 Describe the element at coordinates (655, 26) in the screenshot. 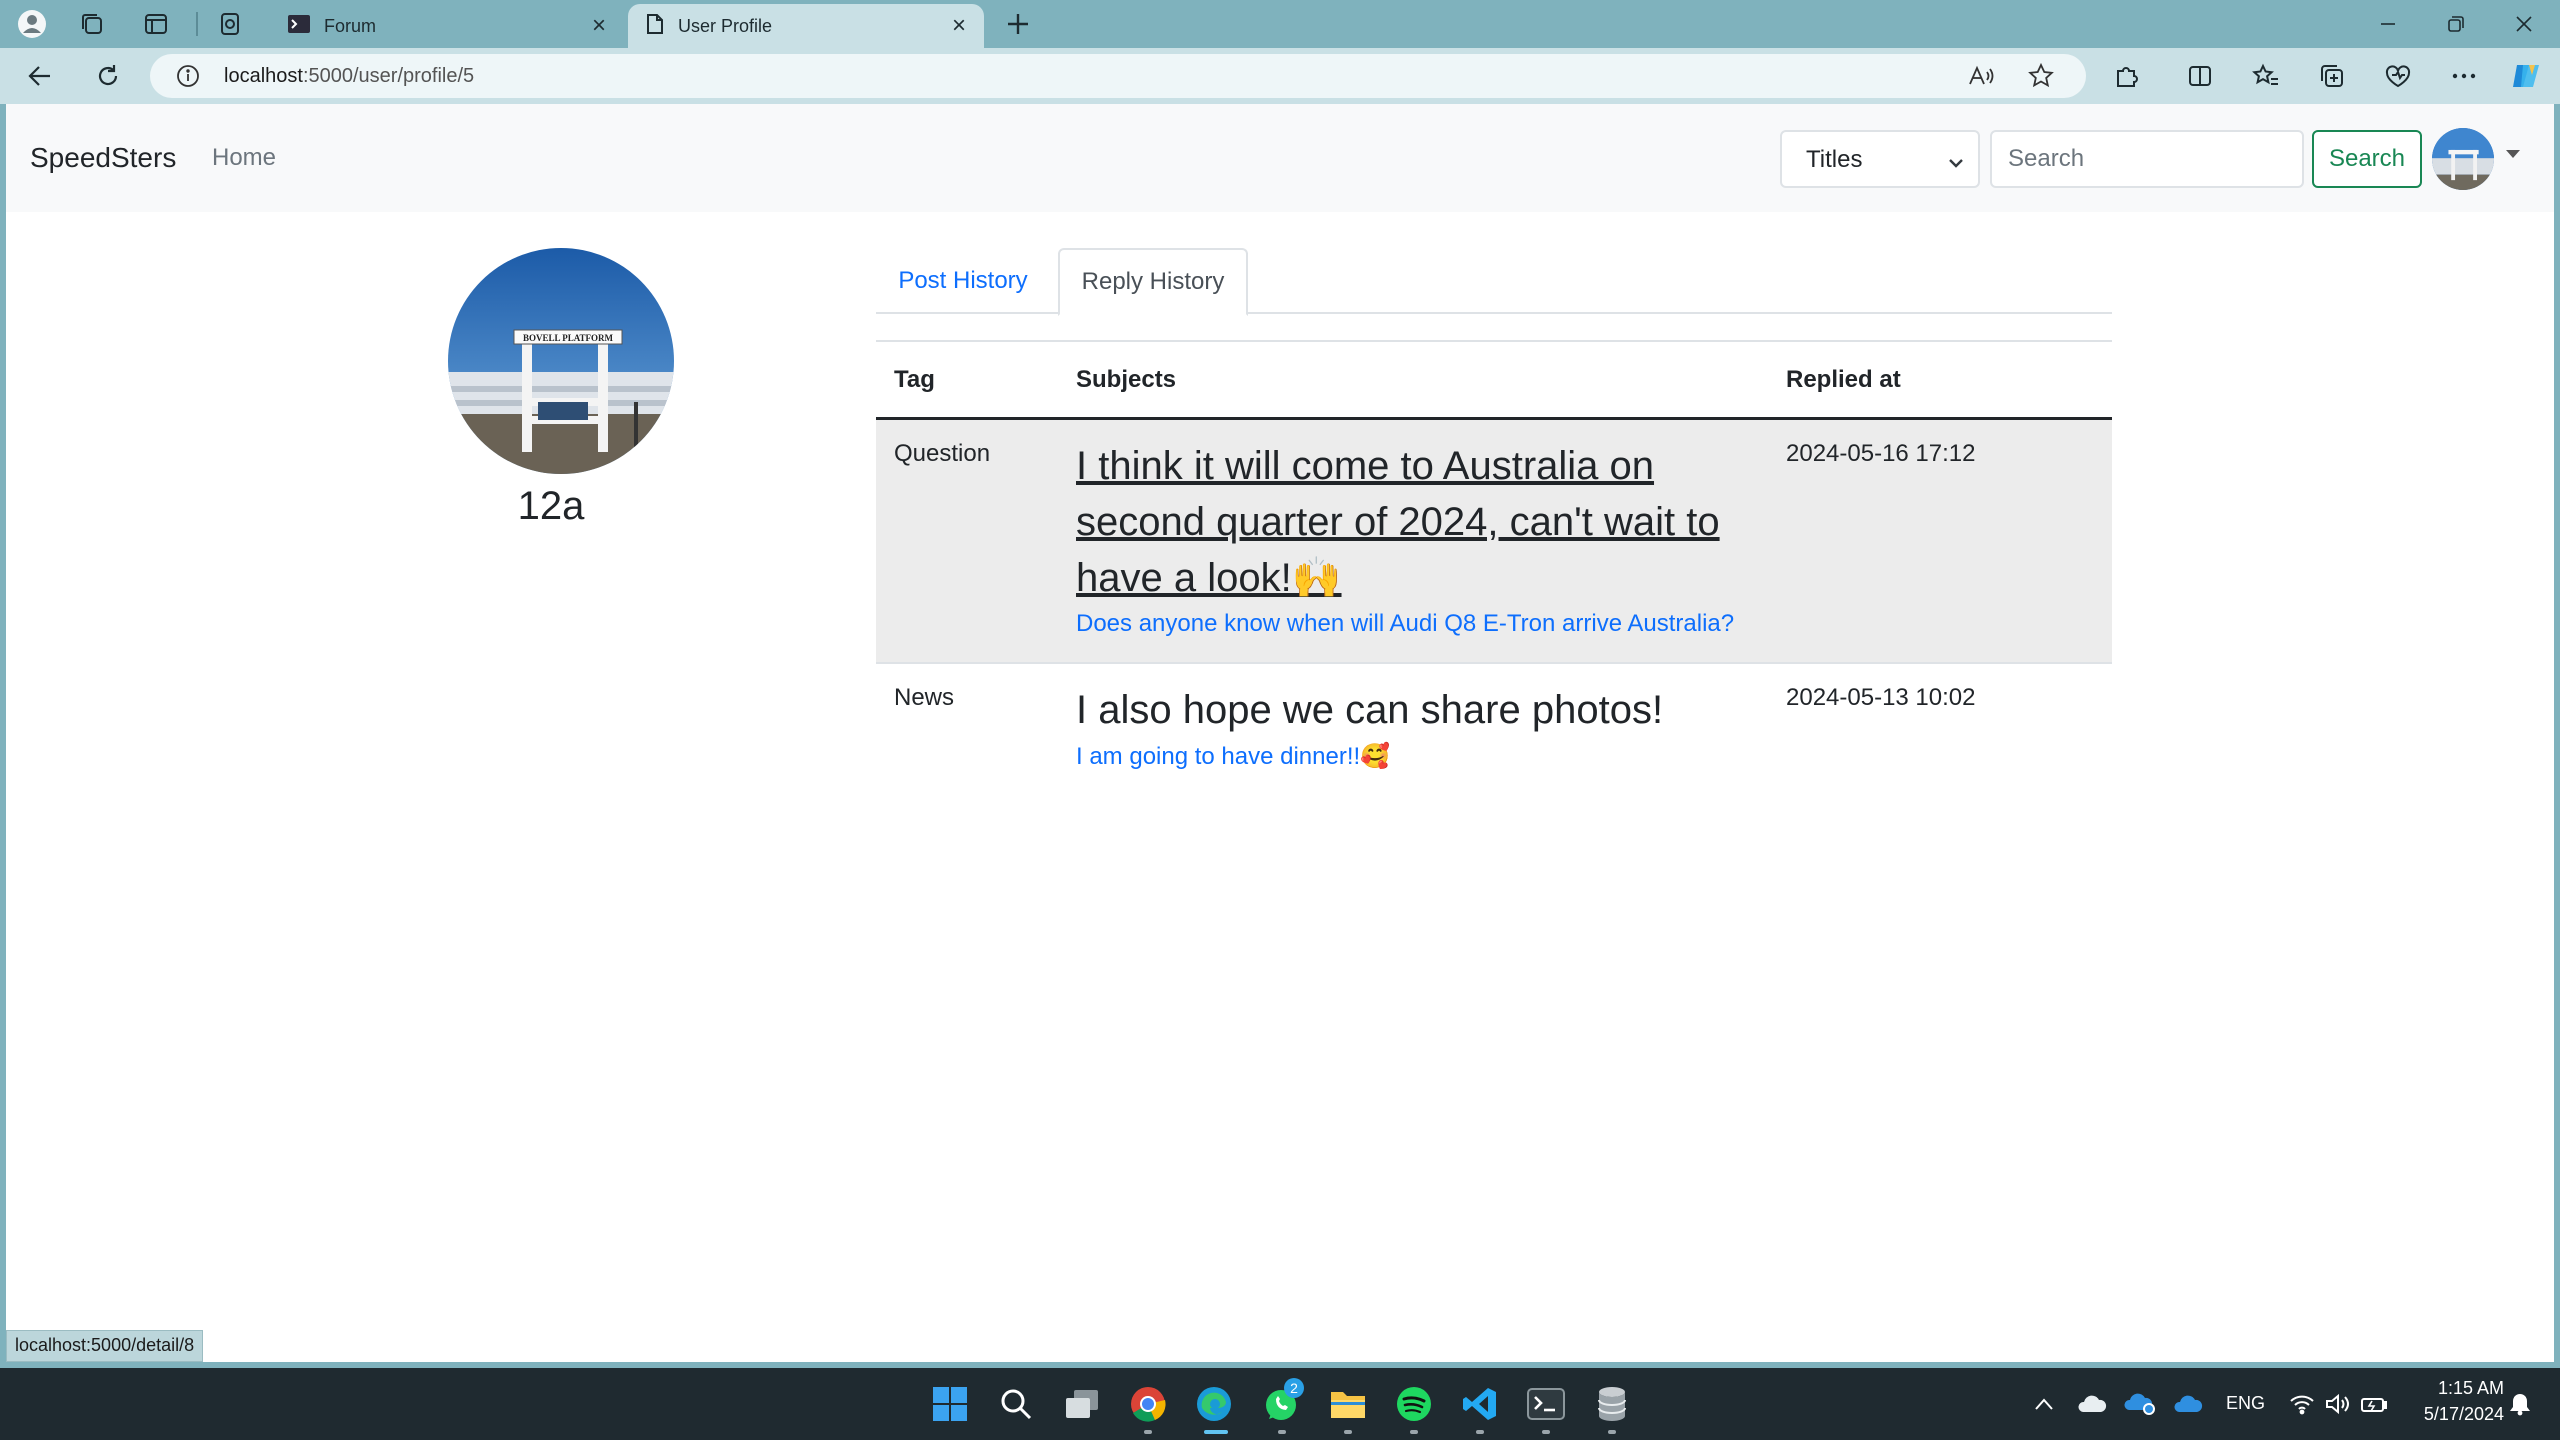

I see `page-favicon-icon` at that location.